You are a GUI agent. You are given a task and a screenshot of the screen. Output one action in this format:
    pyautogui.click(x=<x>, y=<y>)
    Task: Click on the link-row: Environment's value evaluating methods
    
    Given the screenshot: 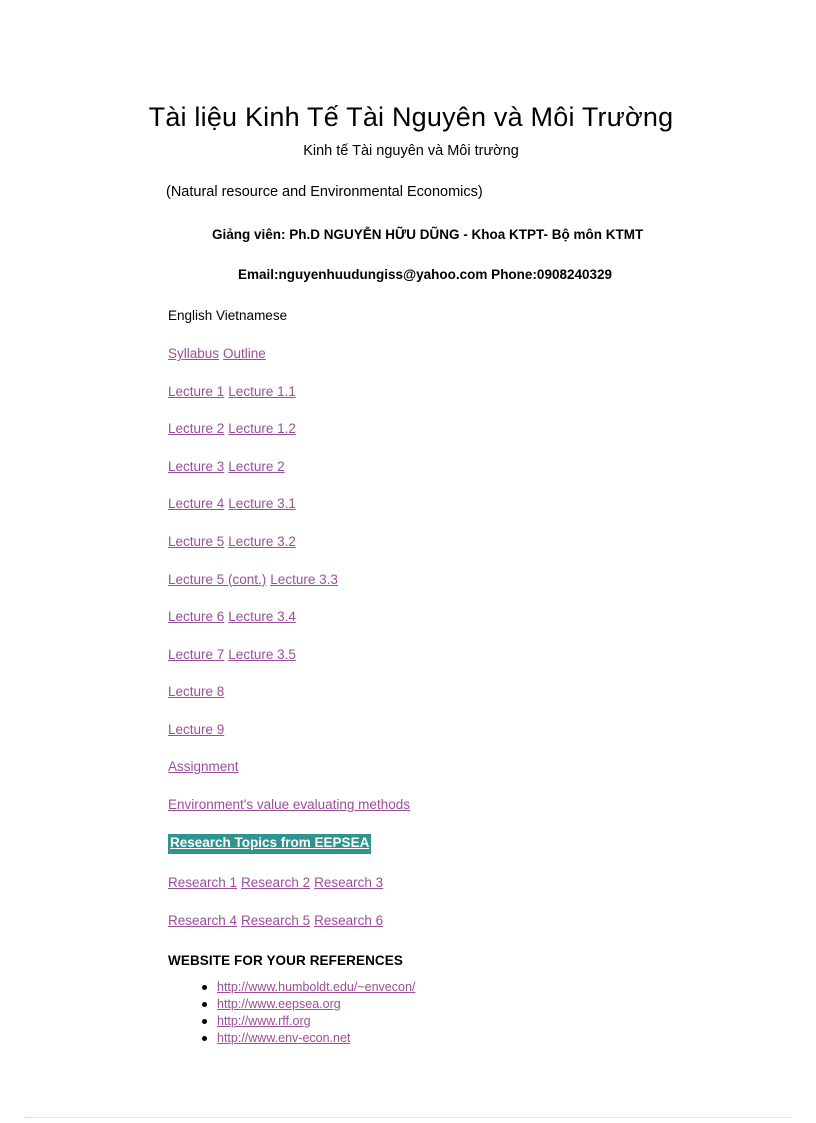 What is the action you would take?
    pyautogui.click(x=428, y=805)
    